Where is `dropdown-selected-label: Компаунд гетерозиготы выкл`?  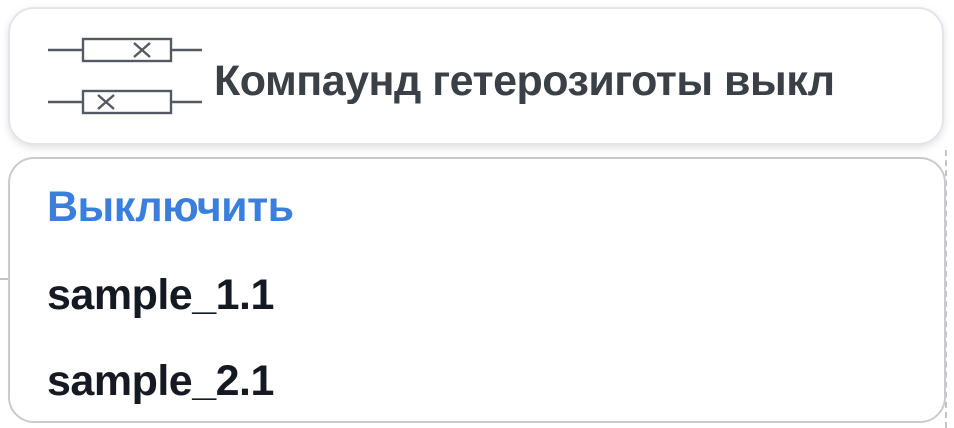
dropdown-selected-label: Компаунд гетерозиготы выкл is located at coordinates (524, 81).